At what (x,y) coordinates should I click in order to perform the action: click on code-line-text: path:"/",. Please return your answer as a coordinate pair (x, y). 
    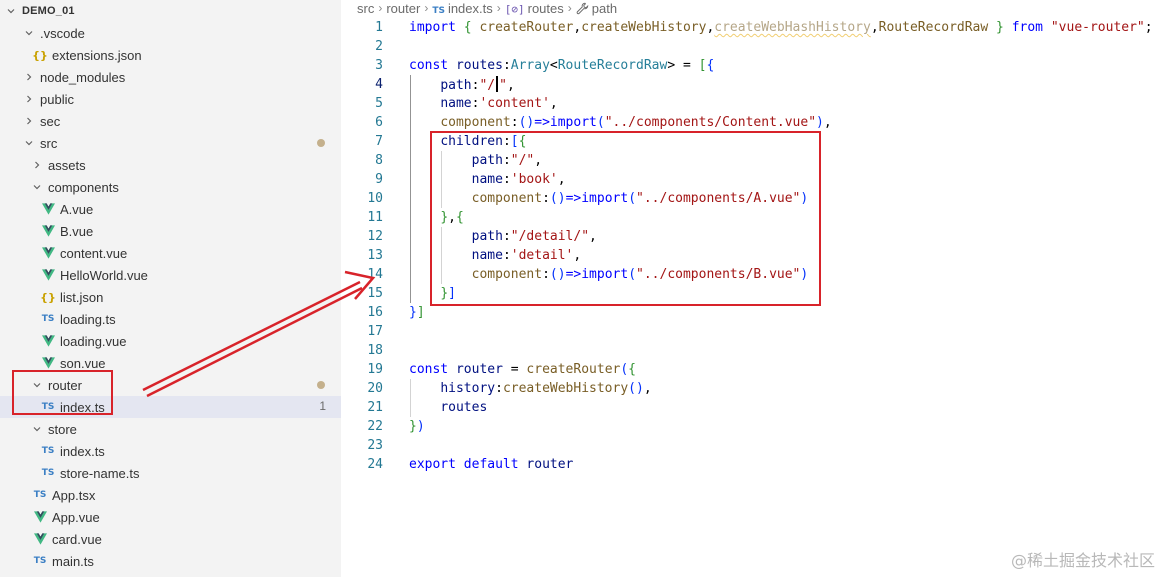
    Looking at the image, I should click on (462, 84).